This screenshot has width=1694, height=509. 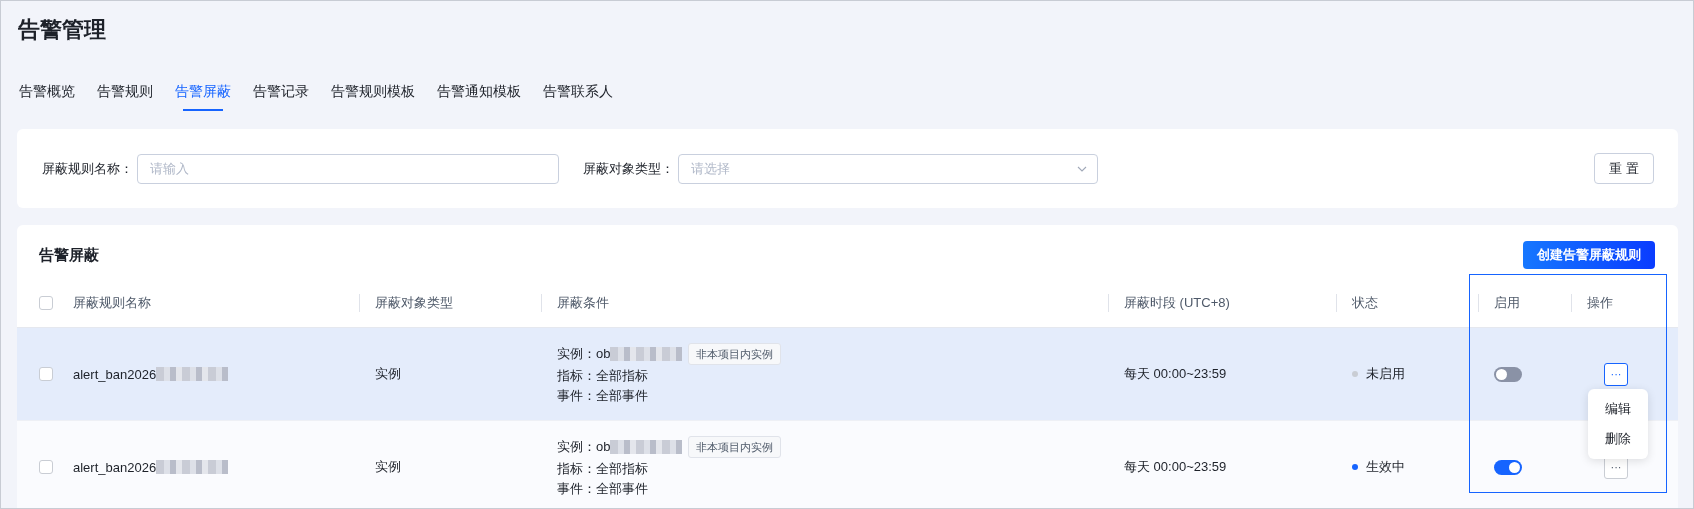 I want to click on column-header: 操作, so click(x=1600, y=303).